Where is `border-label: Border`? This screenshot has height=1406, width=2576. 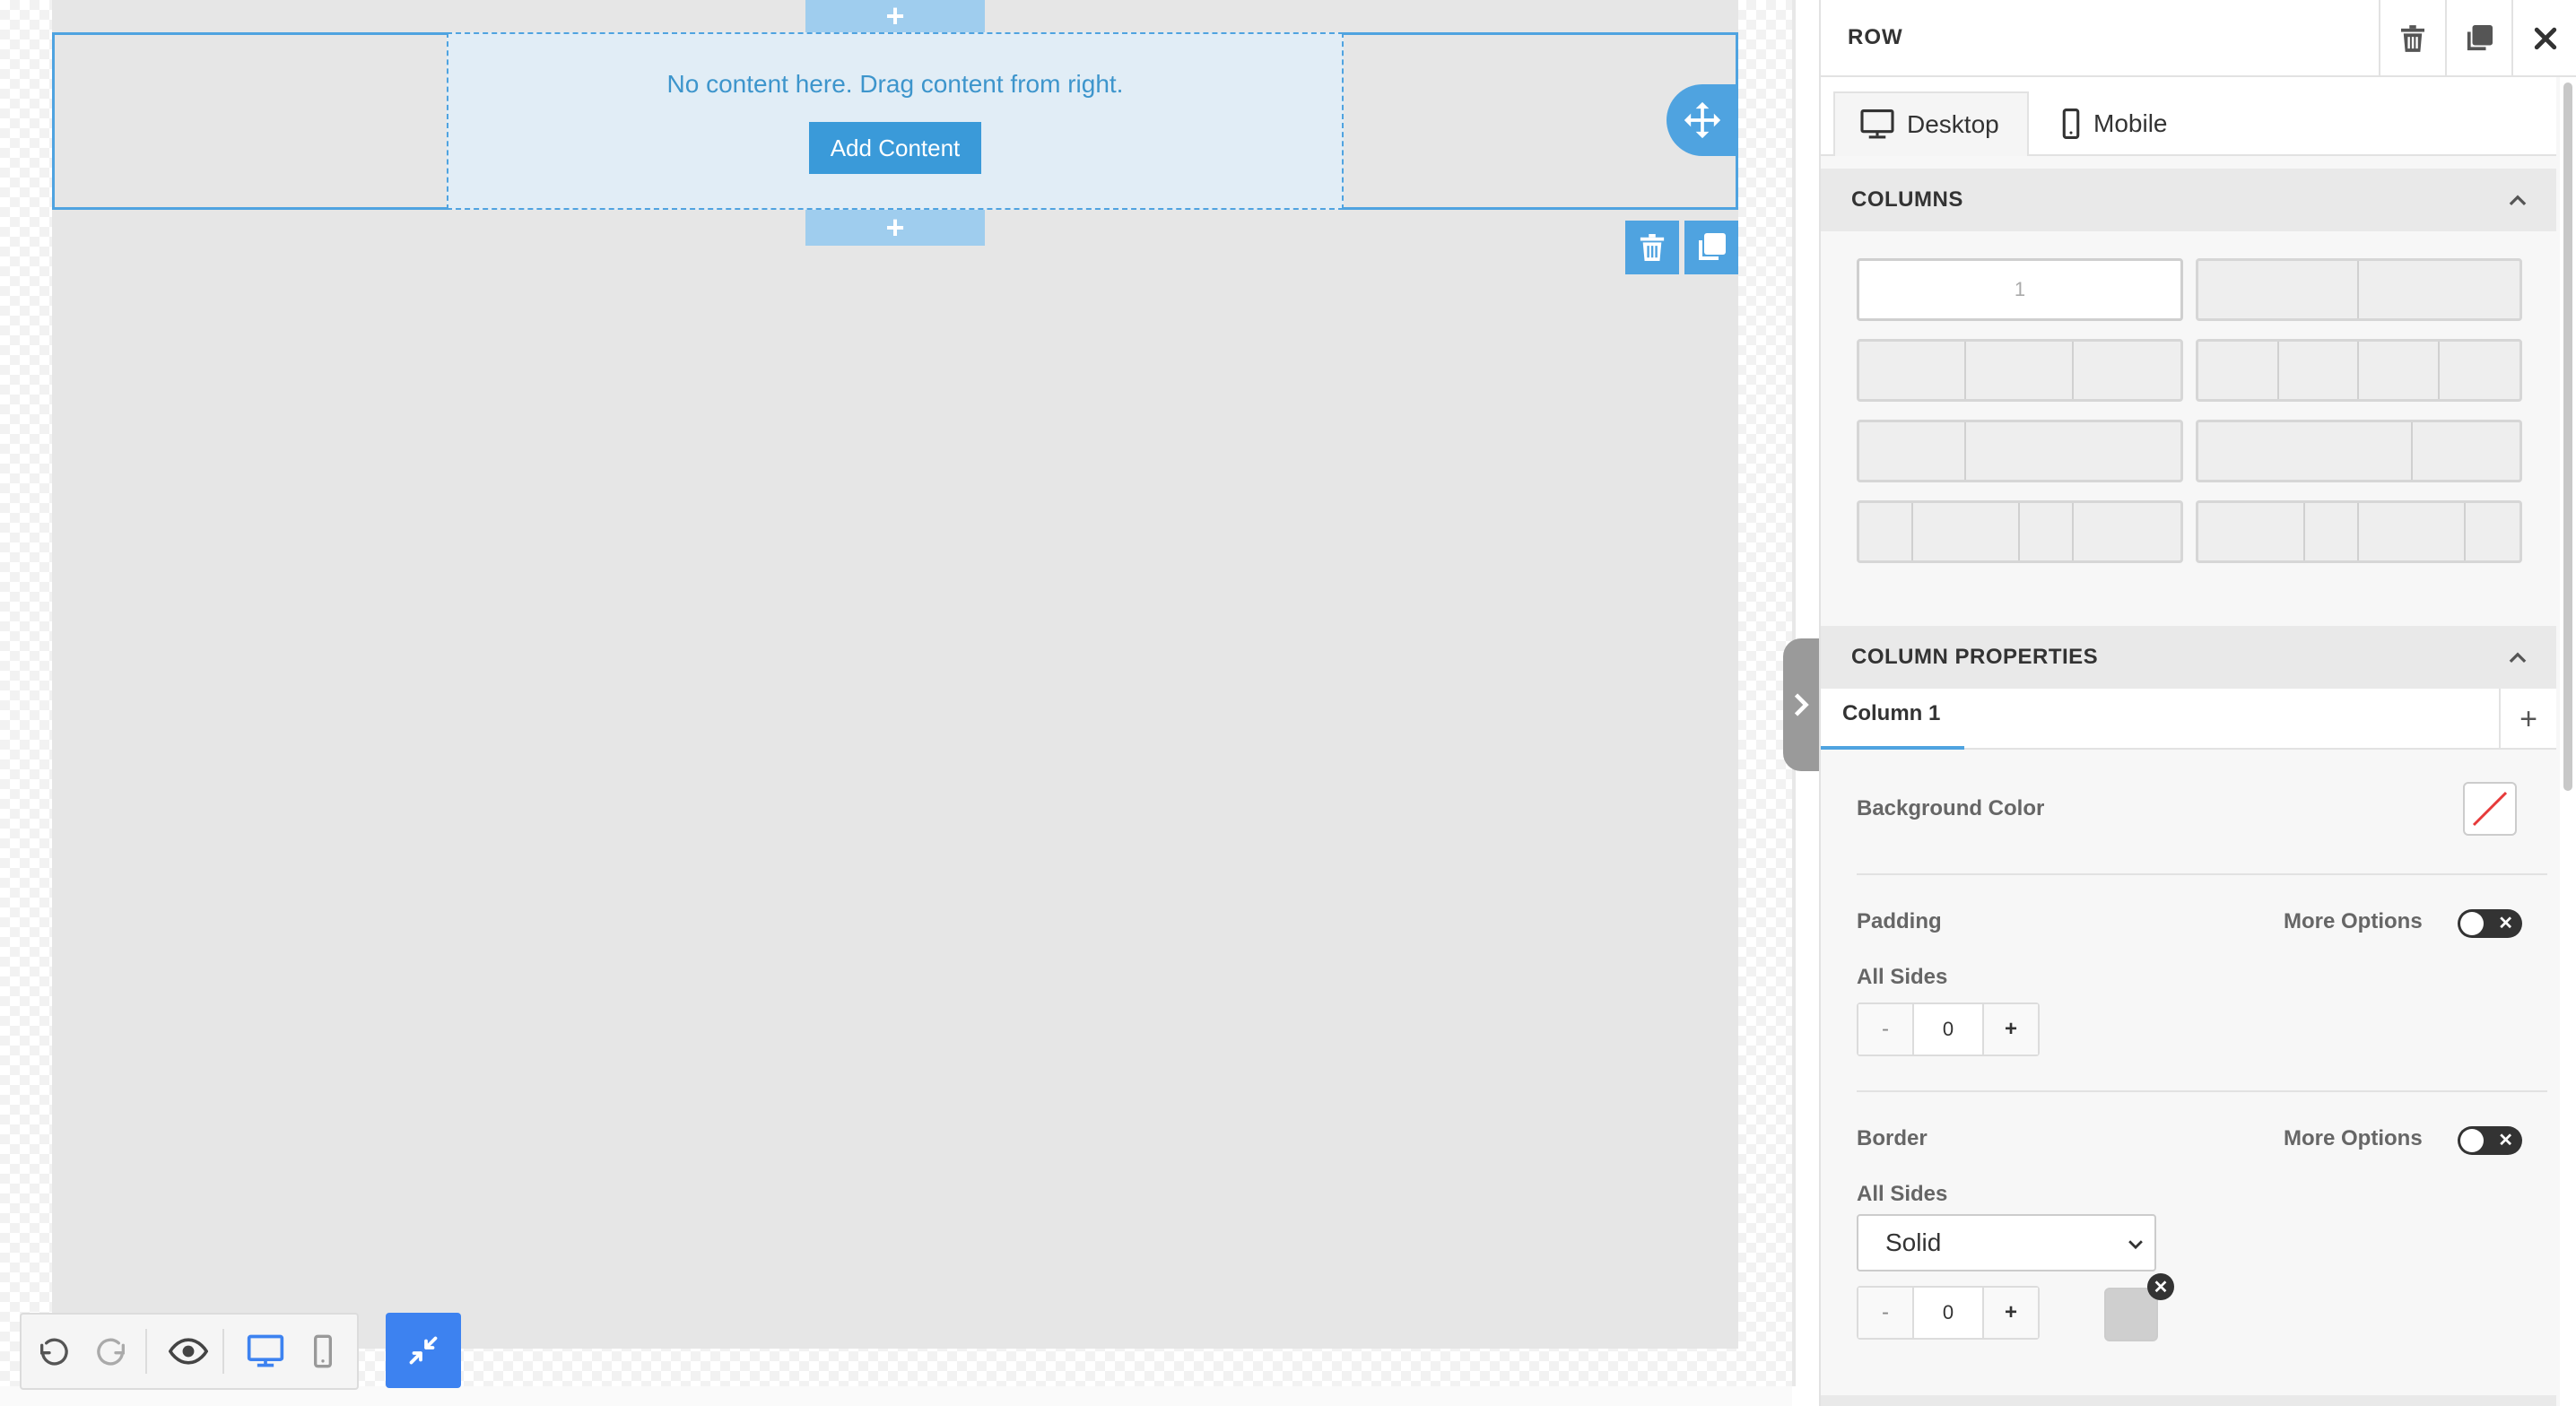
border-label: Border is located at coordinates (1892, 1138).